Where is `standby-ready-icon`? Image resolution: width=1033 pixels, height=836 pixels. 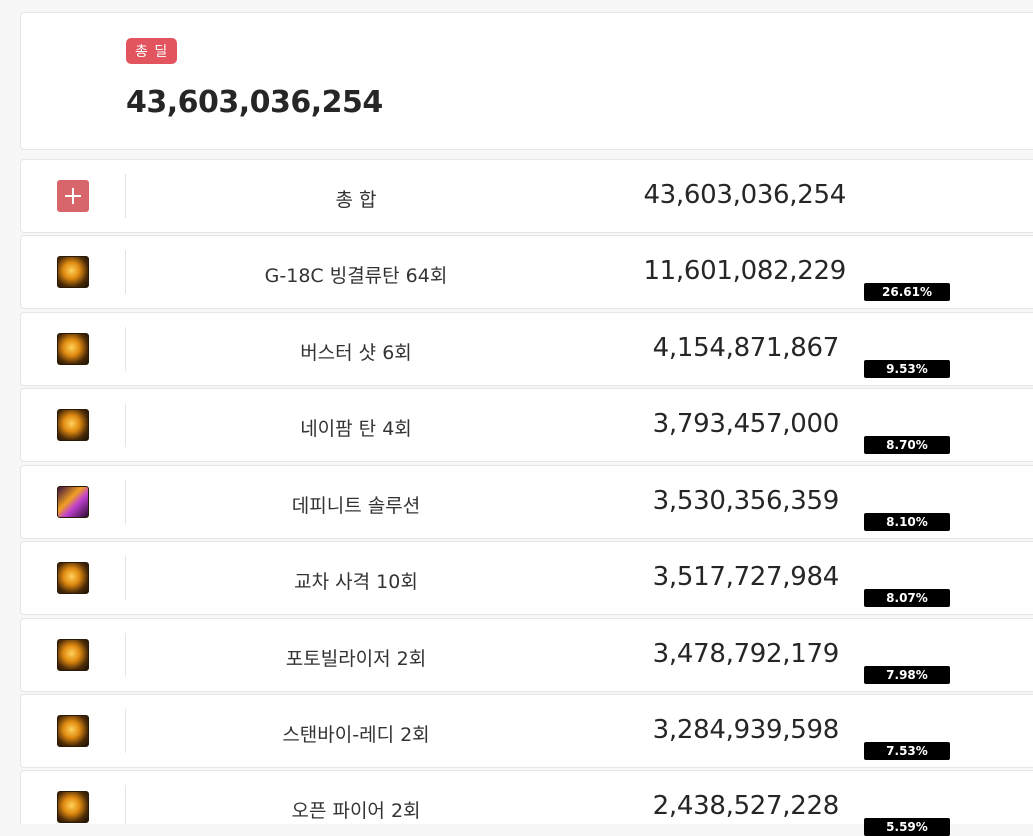
standby-ready-icon is located at coordinates (73, 731).